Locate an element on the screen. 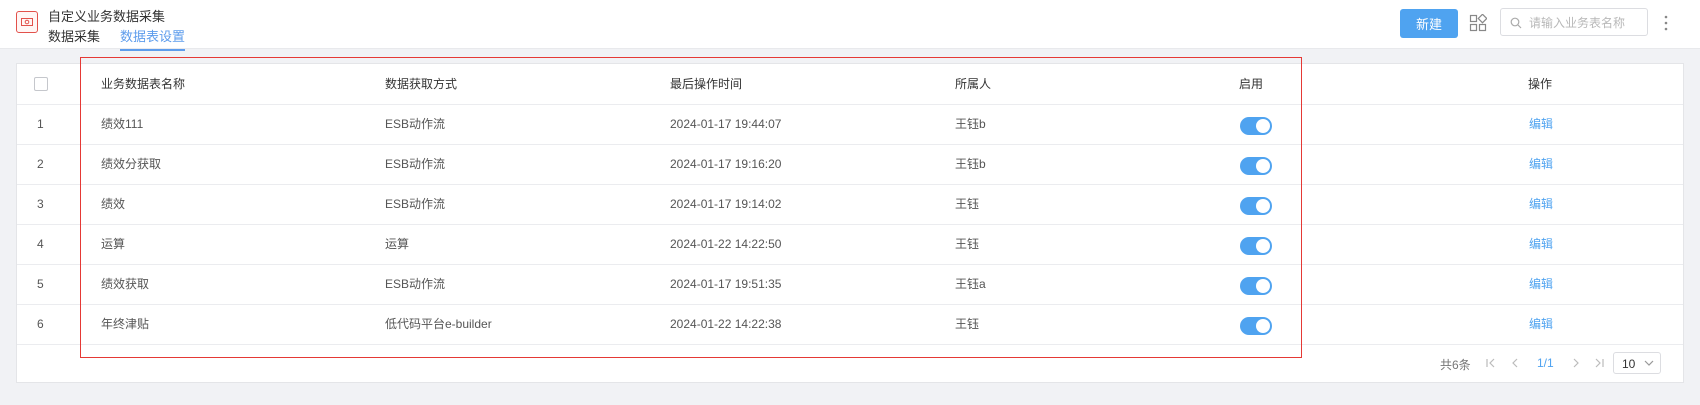 This screenshot has height=405, width=1700. tab-table-settings: 数据表设置 is located at coordinates (153, 38).